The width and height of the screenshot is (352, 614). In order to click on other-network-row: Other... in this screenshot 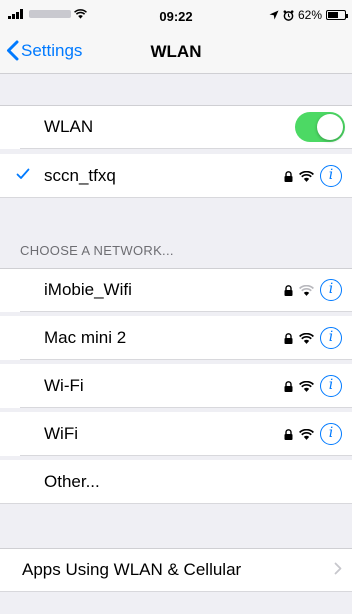, I will do `click(176, 482)`.